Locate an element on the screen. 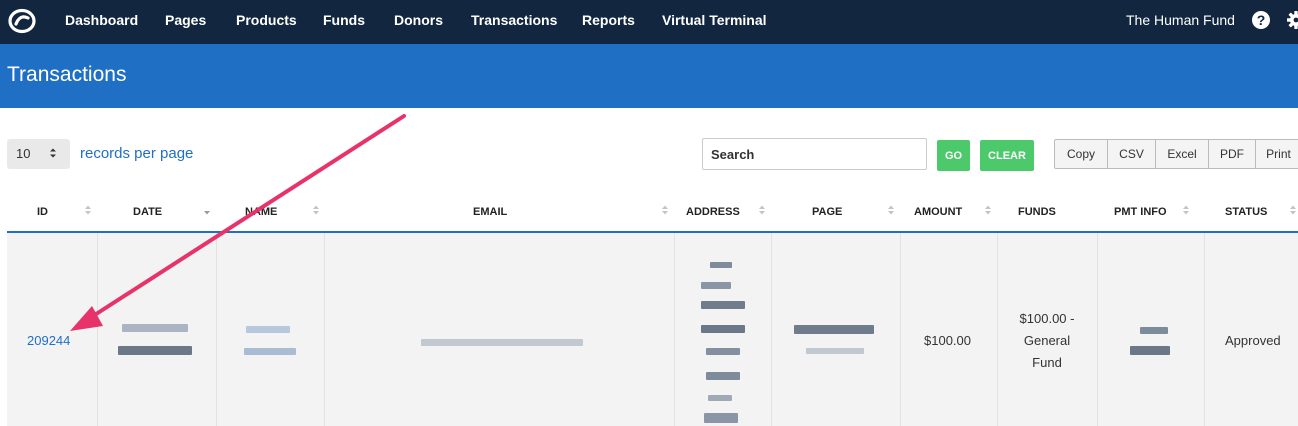 The height and width of the screenshot is (426, 1298). sort-desc-icon is located at coordinates (207, 210).